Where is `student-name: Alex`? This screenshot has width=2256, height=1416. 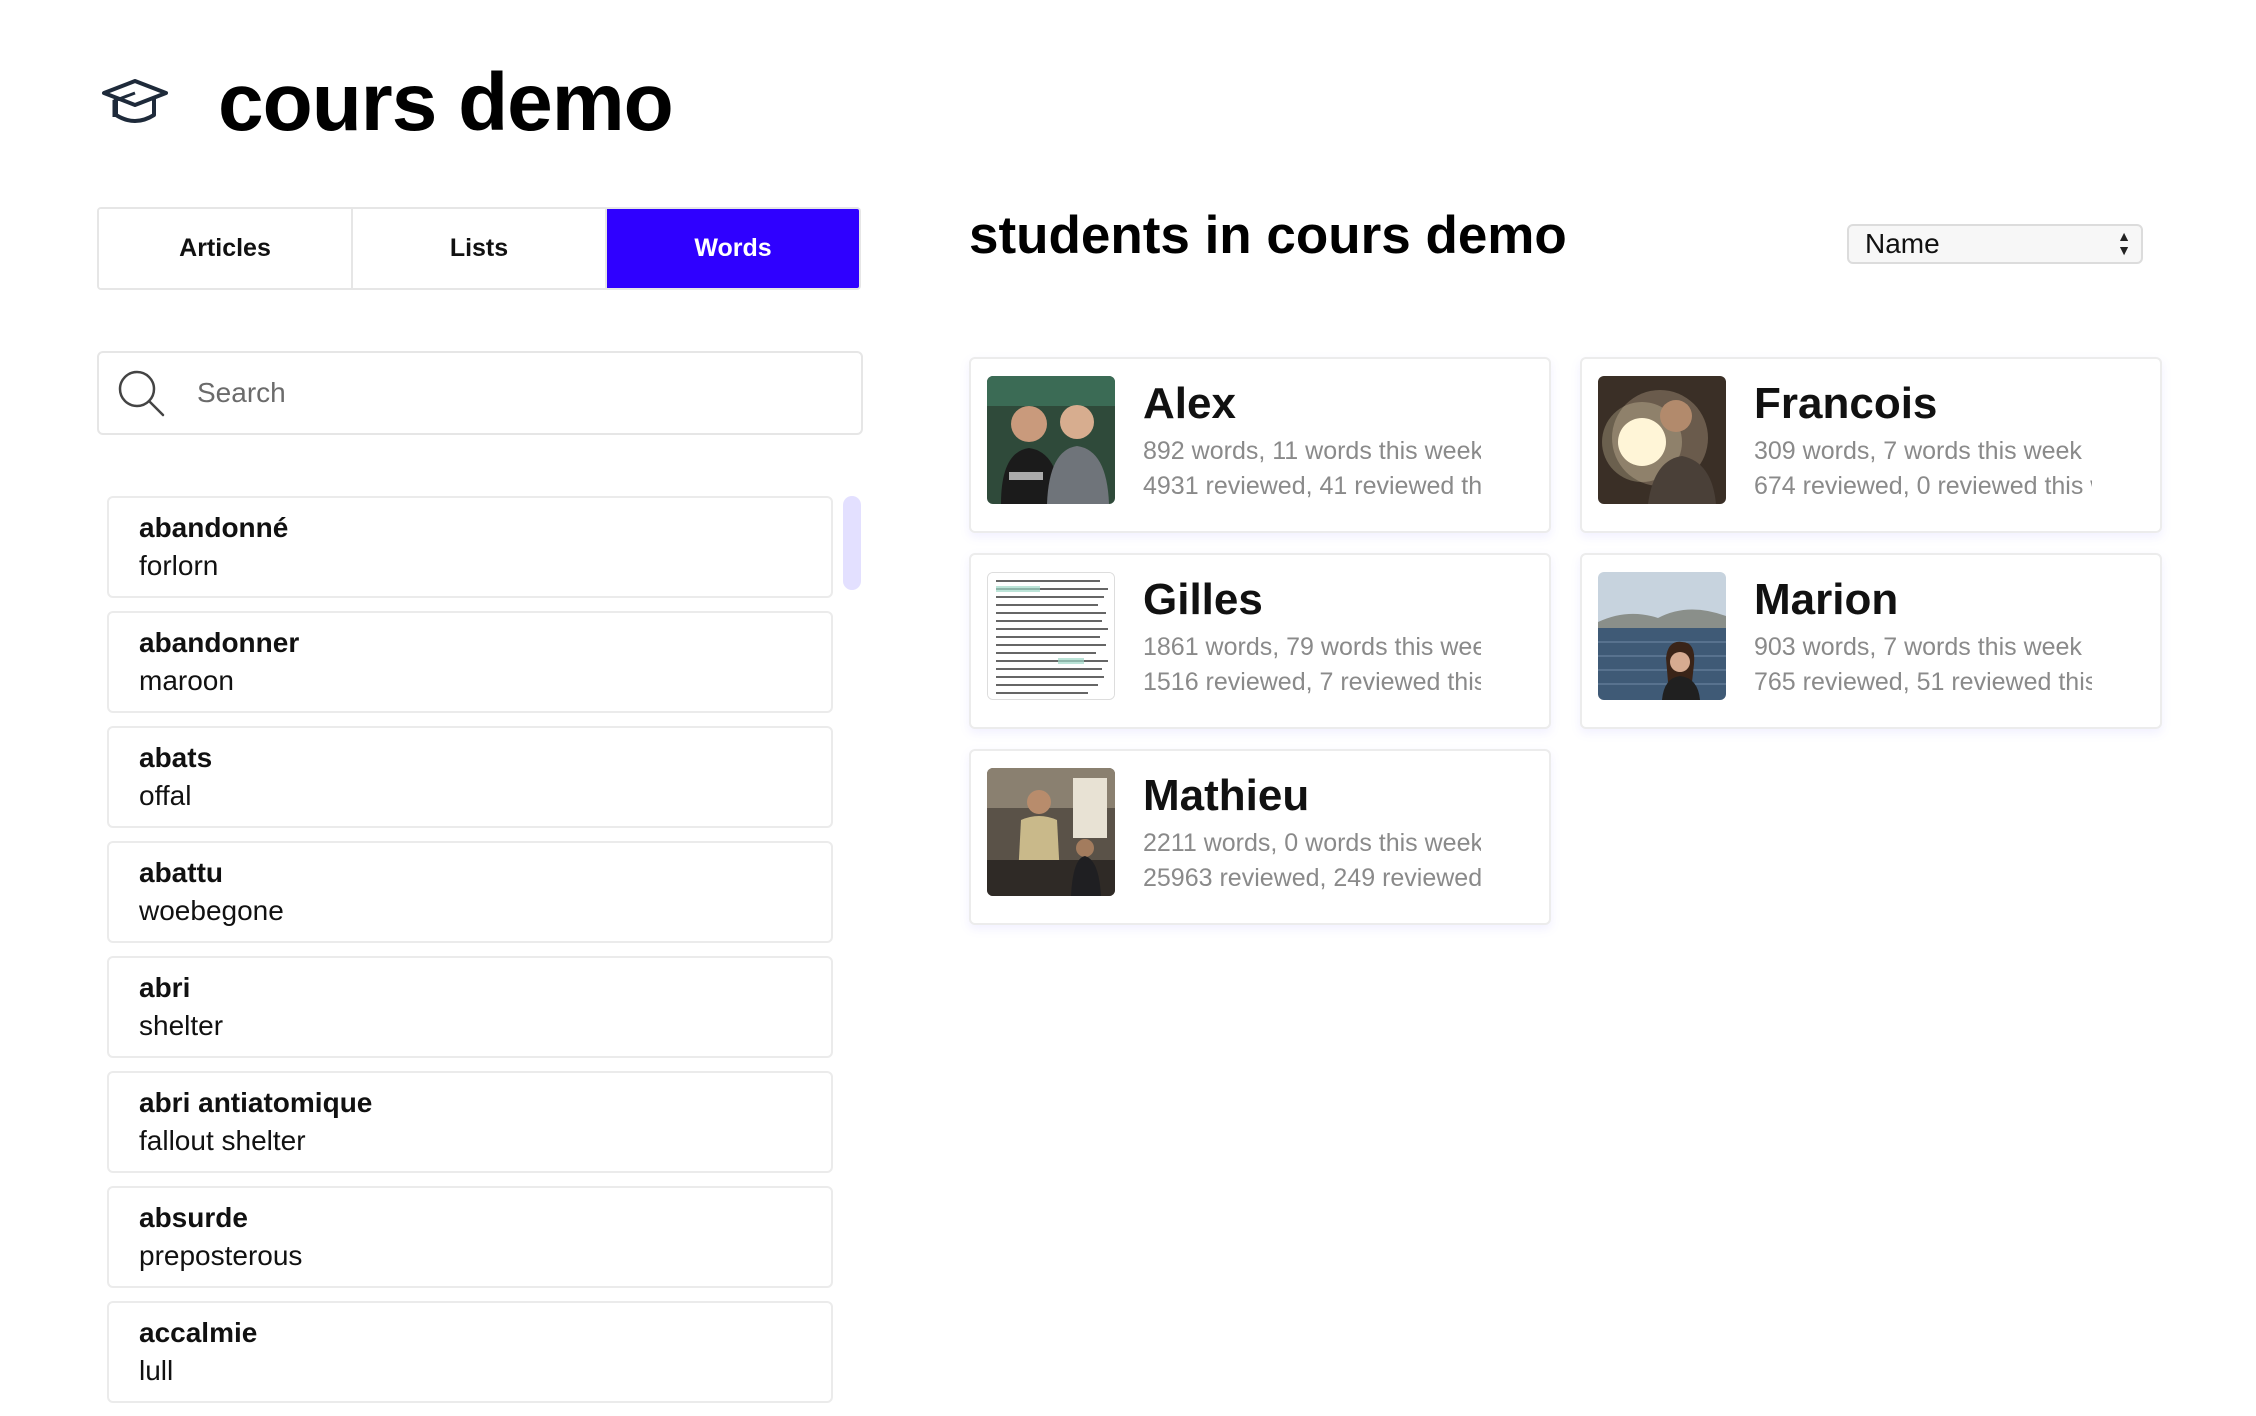 student-name: Alex is located at coordinates (1189, 403).